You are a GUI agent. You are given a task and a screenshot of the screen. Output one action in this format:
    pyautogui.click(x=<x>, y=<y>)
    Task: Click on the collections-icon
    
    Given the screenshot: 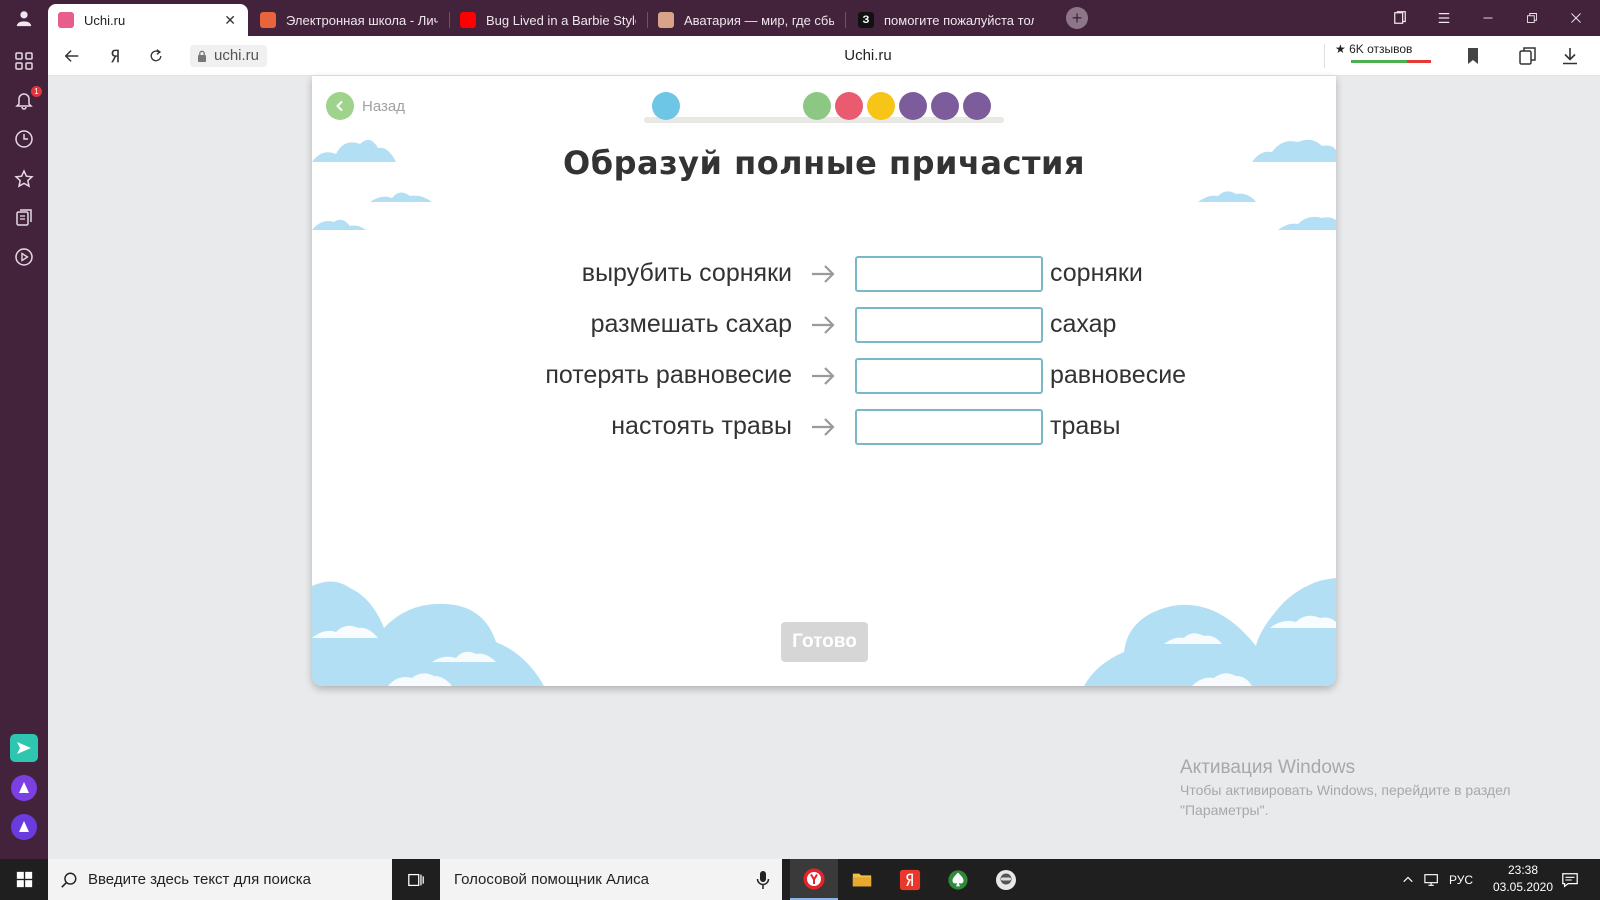 What is the action you would take?
    pyautogui.click(x=1400, y=18)
    